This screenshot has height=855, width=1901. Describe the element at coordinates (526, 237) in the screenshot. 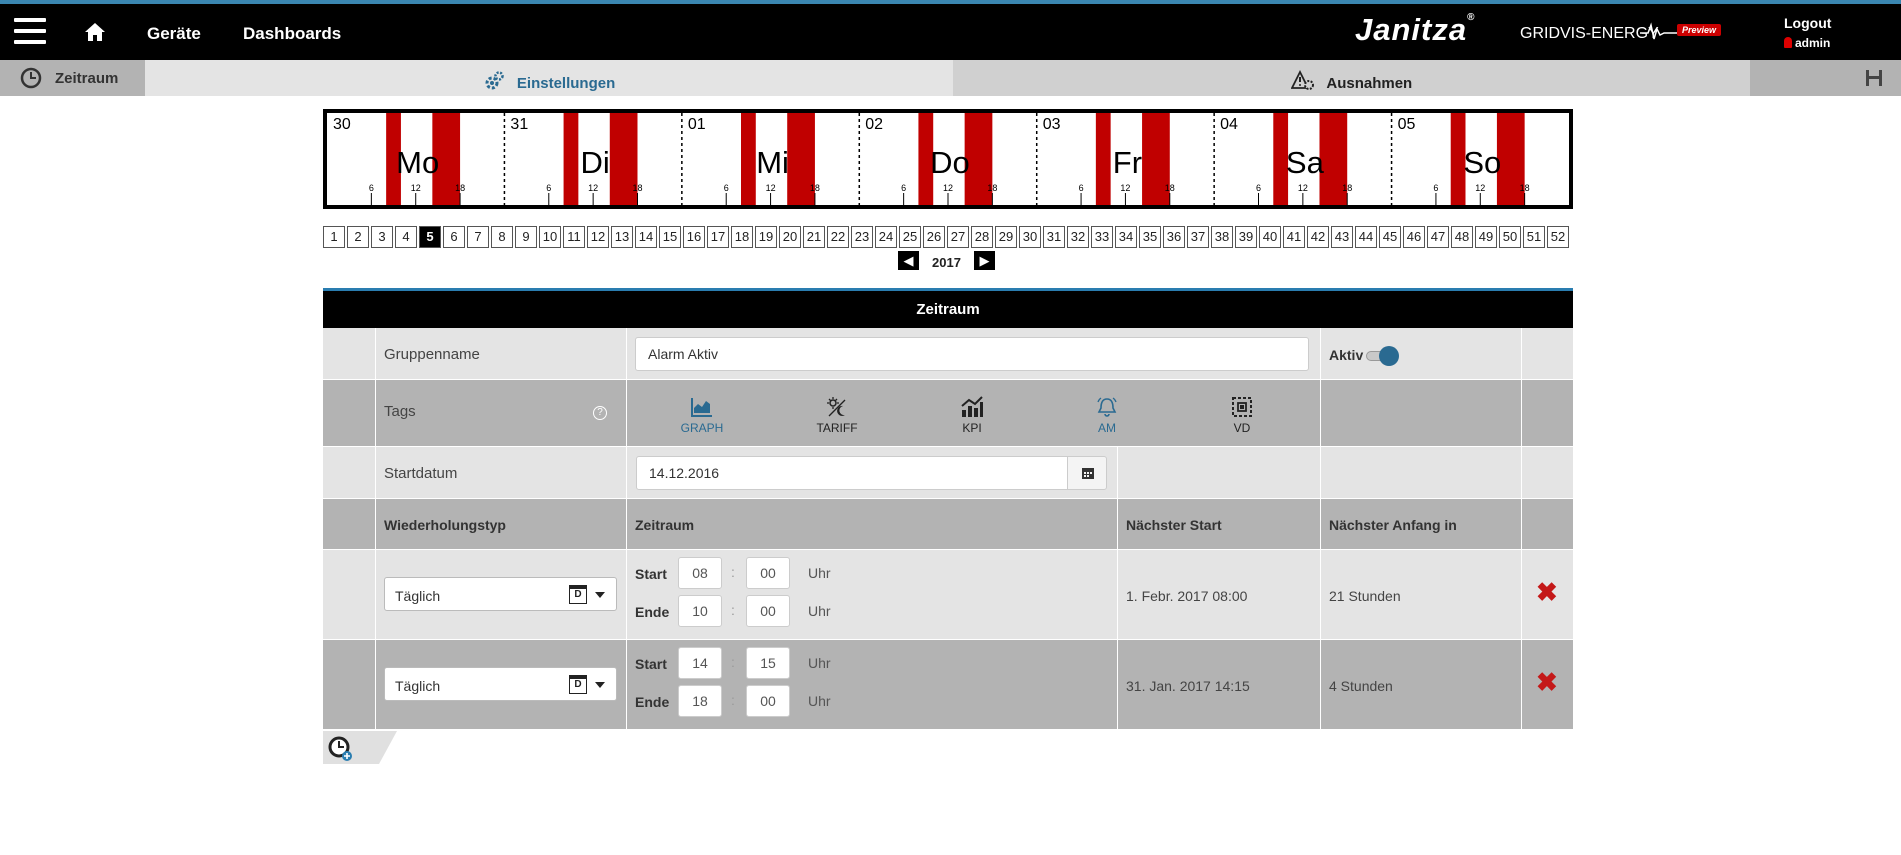

I see `week-page-button: 9` at that location.